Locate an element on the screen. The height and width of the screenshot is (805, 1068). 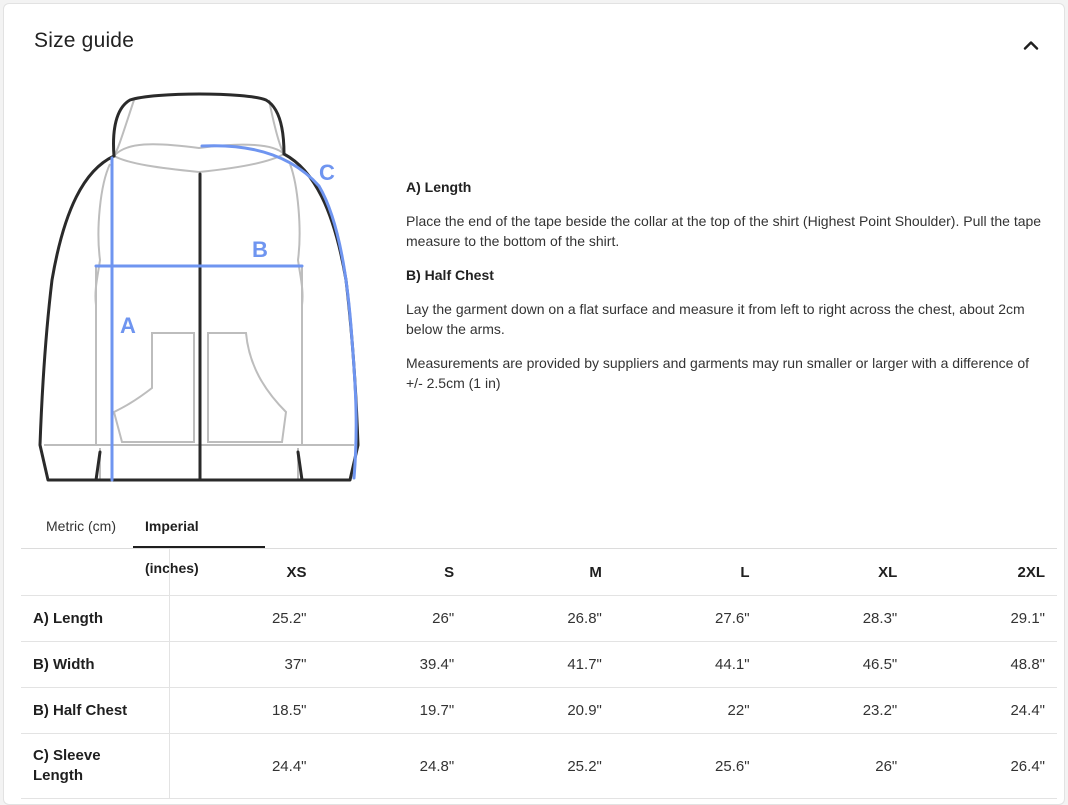
table-cell: 41.7" is located at coordinates (540, 664).